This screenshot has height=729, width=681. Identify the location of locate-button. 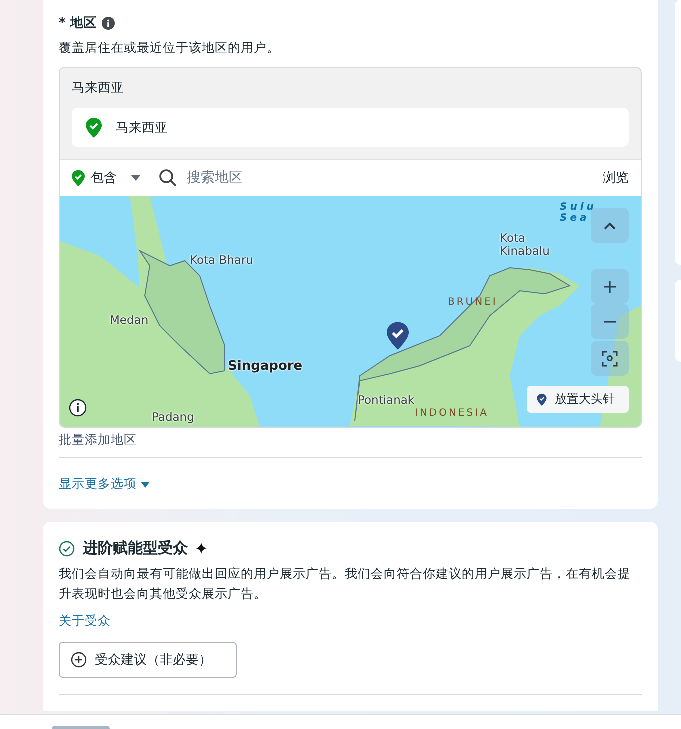
(610, 358).